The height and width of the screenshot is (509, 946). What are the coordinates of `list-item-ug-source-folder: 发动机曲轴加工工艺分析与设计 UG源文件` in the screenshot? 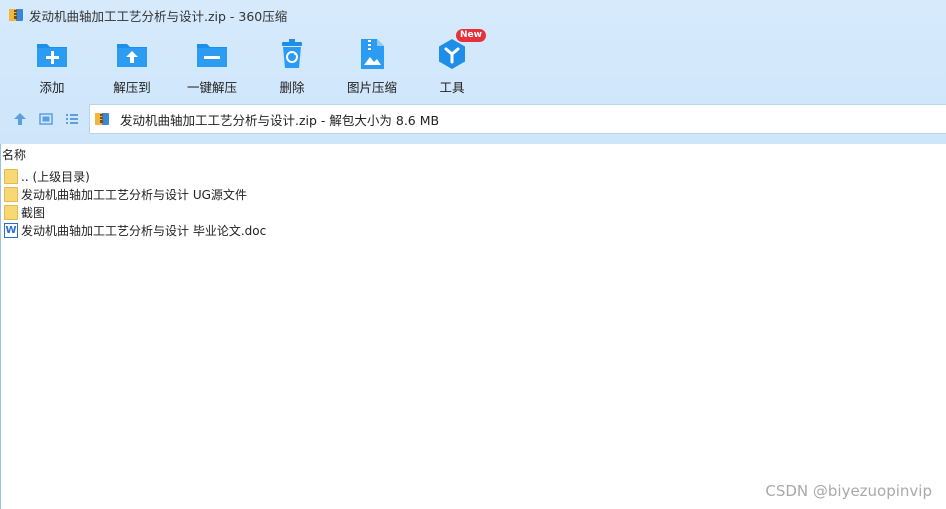 It's located at (473, 194).